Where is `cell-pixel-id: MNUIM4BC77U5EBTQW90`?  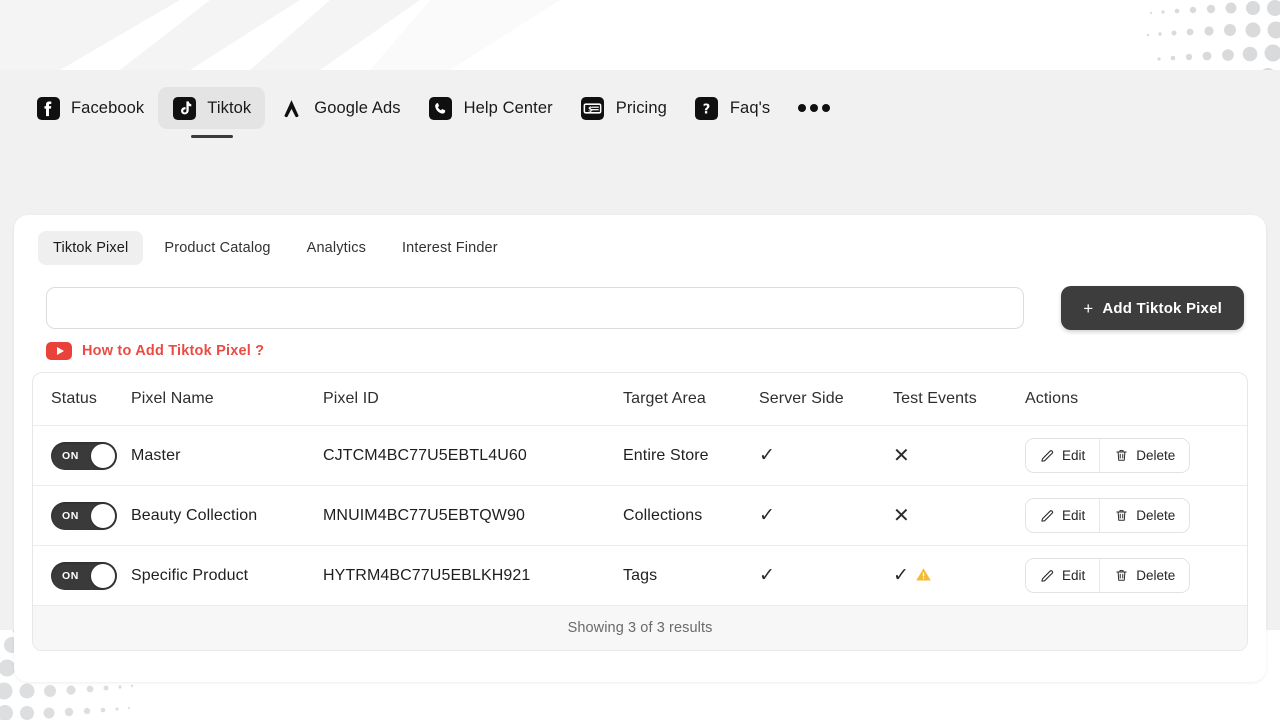
cell-pixel-id: MNUIM4BC77U5EBTQW90 is located at coordinates (424, 515).